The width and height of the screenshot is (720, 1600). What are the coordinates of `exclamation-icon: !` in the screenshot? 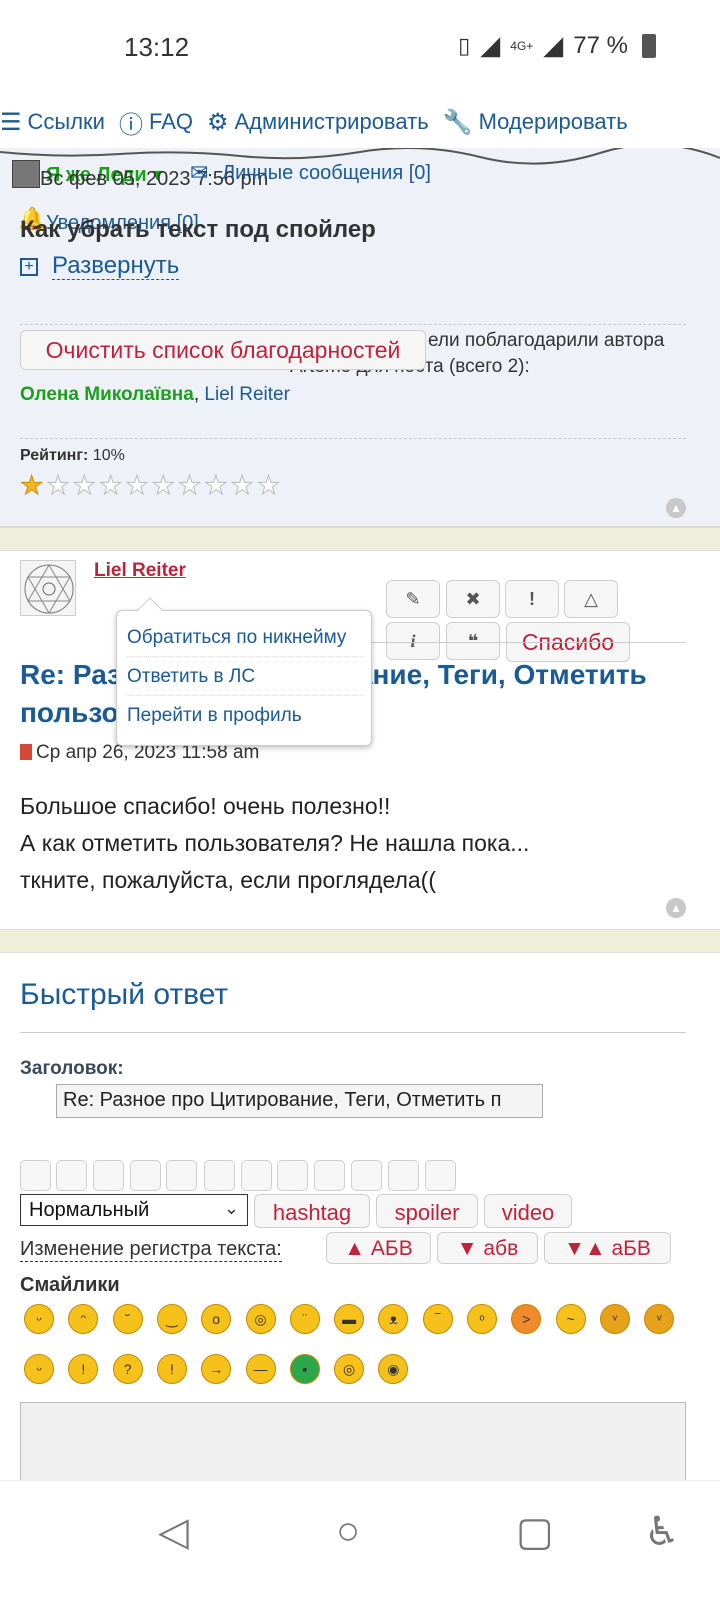 It's located at (532, 599).